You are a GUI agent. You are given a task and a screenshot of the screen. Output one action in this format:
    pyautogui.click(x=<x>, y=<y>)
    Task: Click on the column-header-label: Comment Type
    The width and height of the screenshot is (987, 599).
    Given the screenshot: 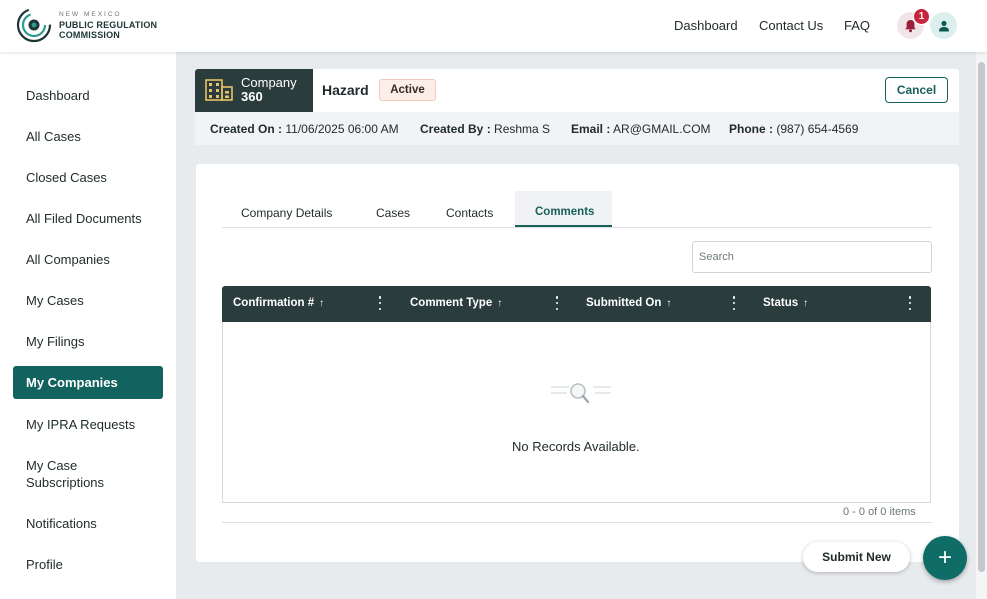 What is the action you would take?
    pyautogui.click(x=451, y=303)
    